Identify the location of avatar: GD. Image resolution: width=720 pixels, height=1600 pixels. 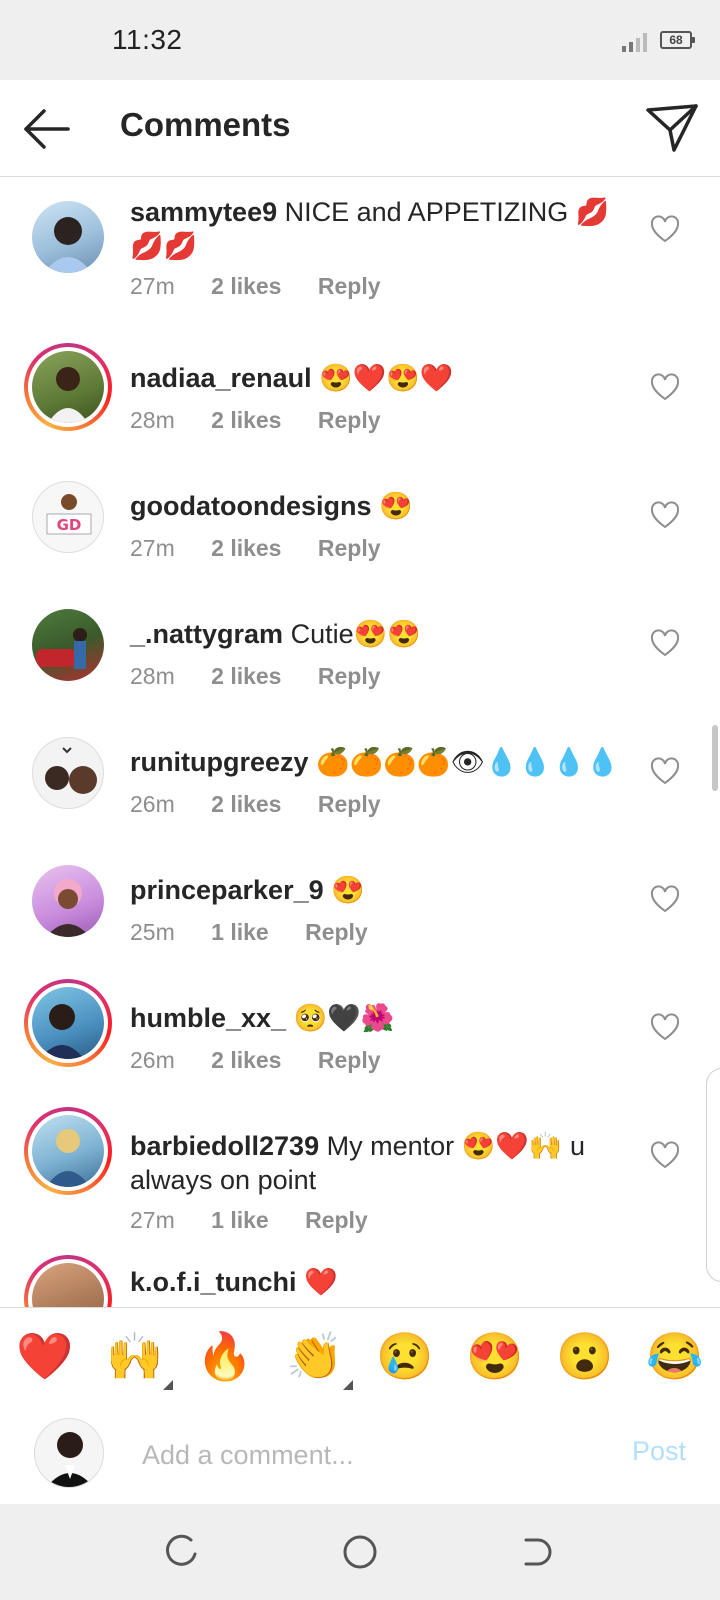
(68, 517).